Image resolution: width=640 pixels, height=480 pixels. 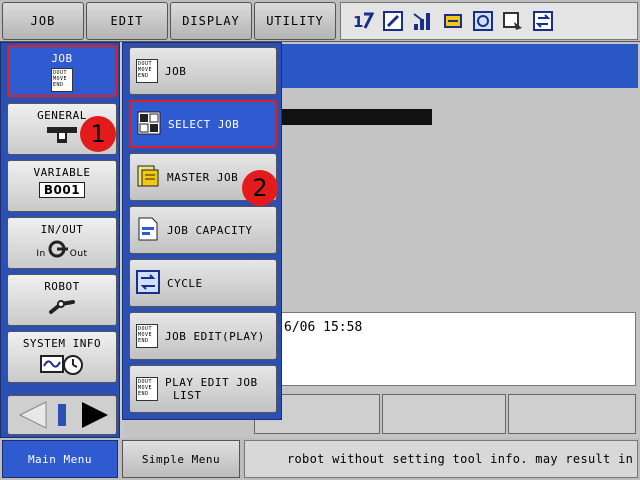 I want to click on status-icon-bar: 1, so click(x=489, y=21).